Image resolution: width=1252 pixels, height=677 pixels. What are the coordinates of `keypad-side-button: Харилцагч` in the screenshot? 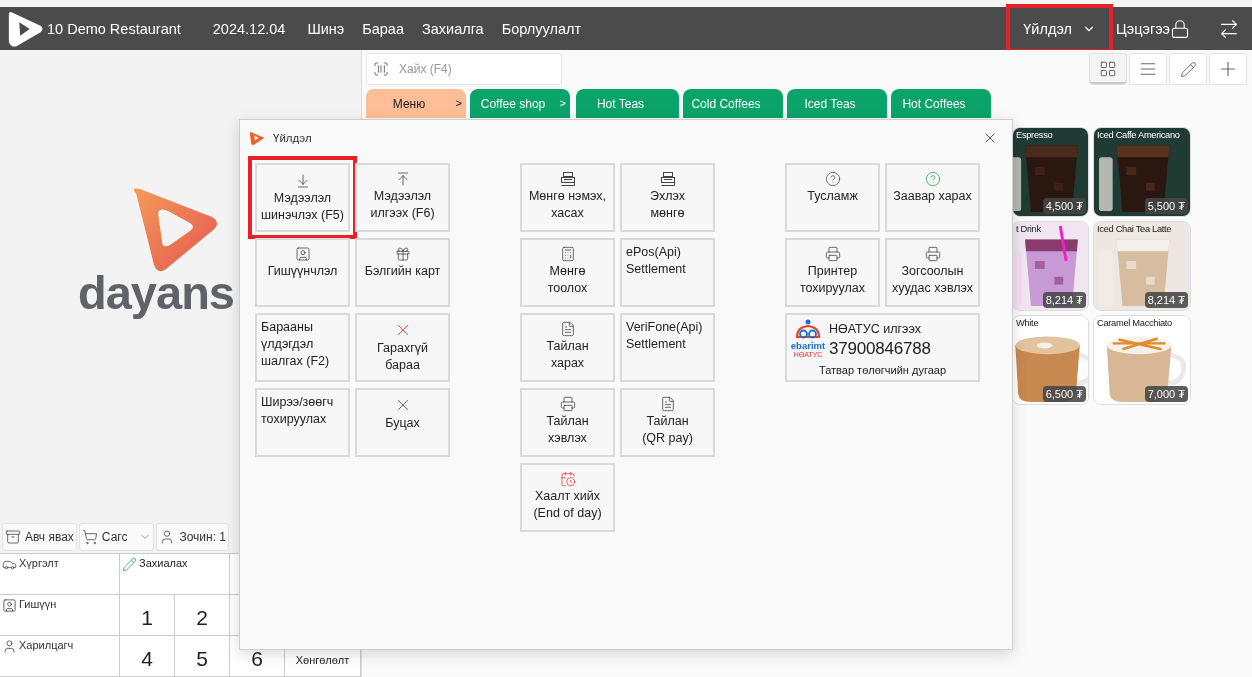 It's located at (60, 656).